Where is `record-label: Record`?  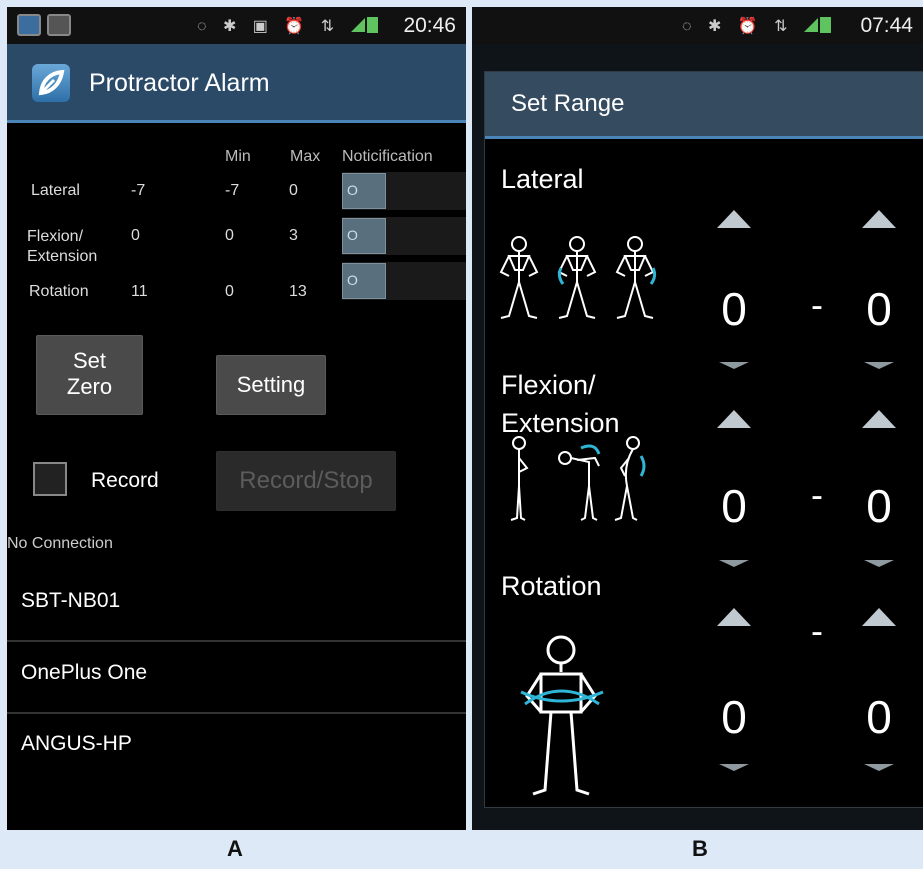
record-label: Record is located at coordinates (125, 480).